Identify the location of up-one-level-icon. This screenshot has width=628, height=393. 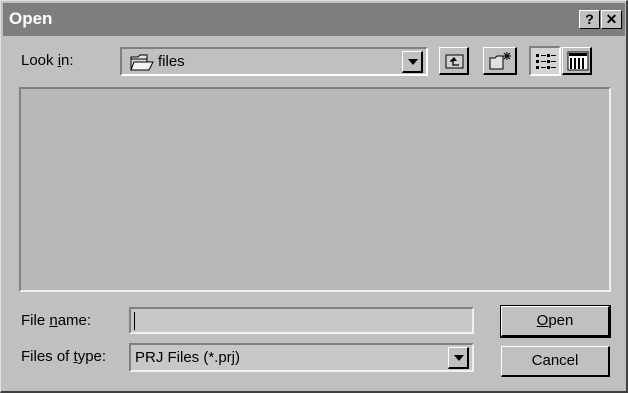
(455, 63).